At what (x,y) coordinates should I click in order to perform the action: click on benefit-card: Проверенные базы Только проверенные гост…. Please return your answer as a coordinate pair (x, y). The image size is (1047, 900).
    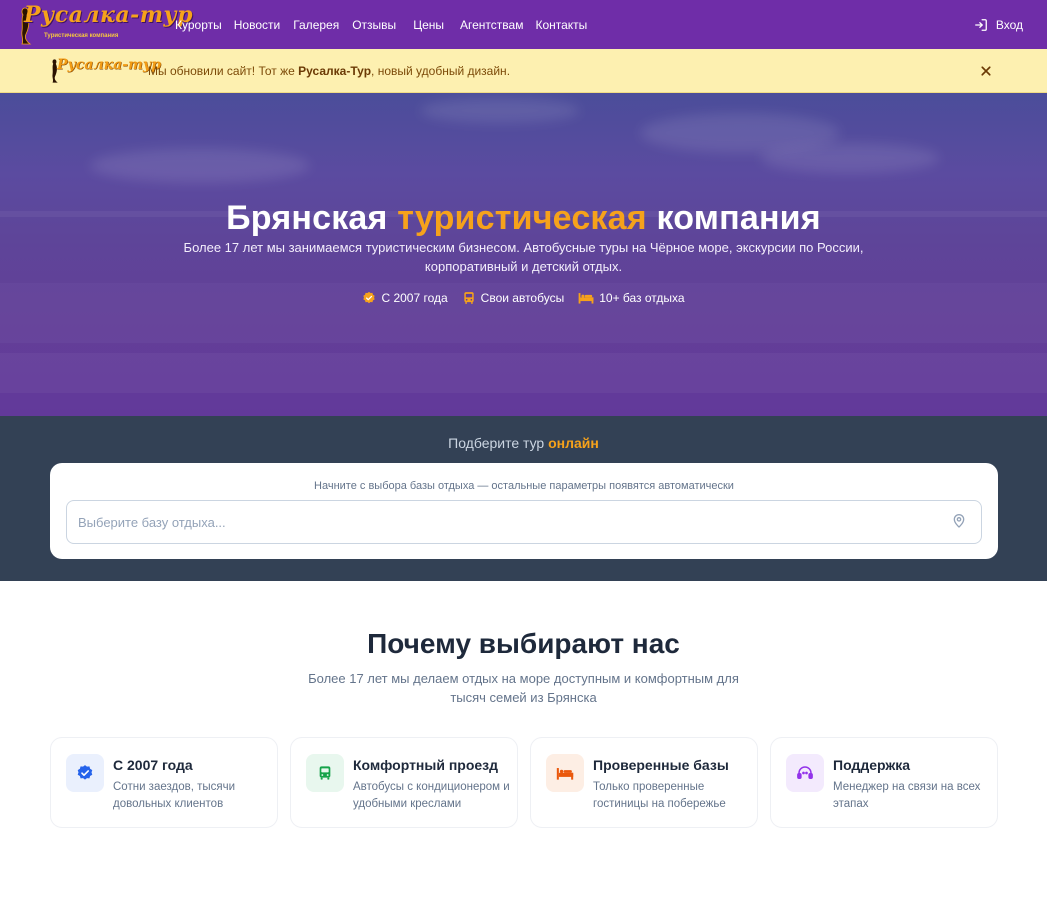
    Looking at the image, I should click on (644, 782).